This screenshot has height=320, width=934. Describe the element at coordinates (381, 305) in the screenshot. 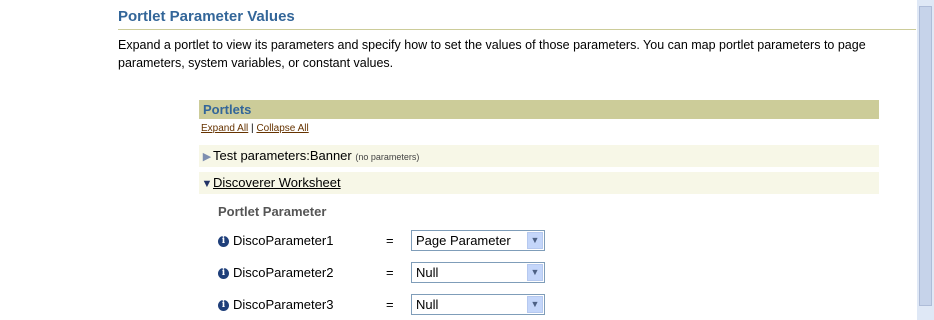

I see `parameter-row: i DiscoParameter3 = Null ▼` at that location.